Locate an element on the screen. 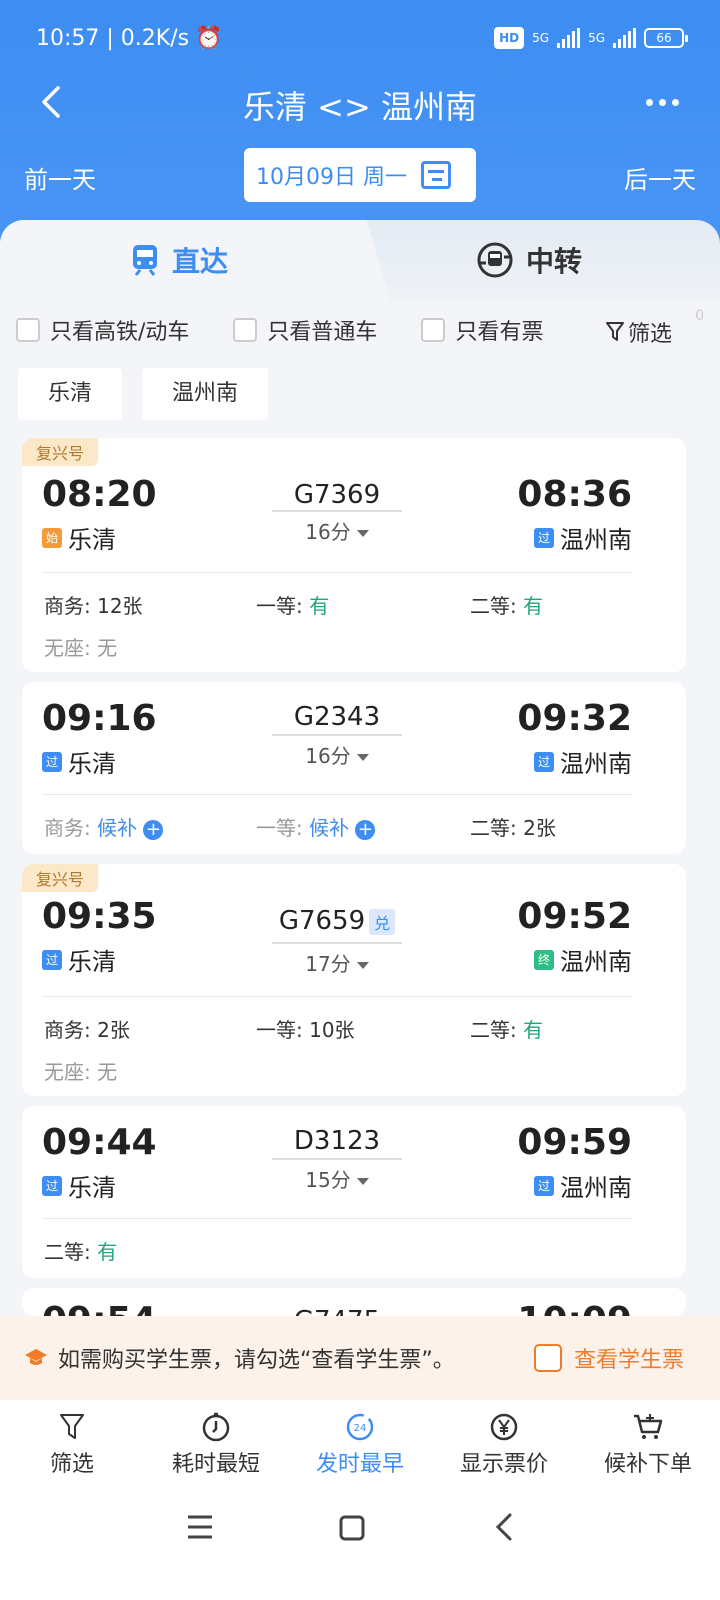 The image size is (720, 1600). train-card: 09:44 过乐清 D3123 15分 09:59 过温州南 二等: 有 is located at coordinates (354, 1192).